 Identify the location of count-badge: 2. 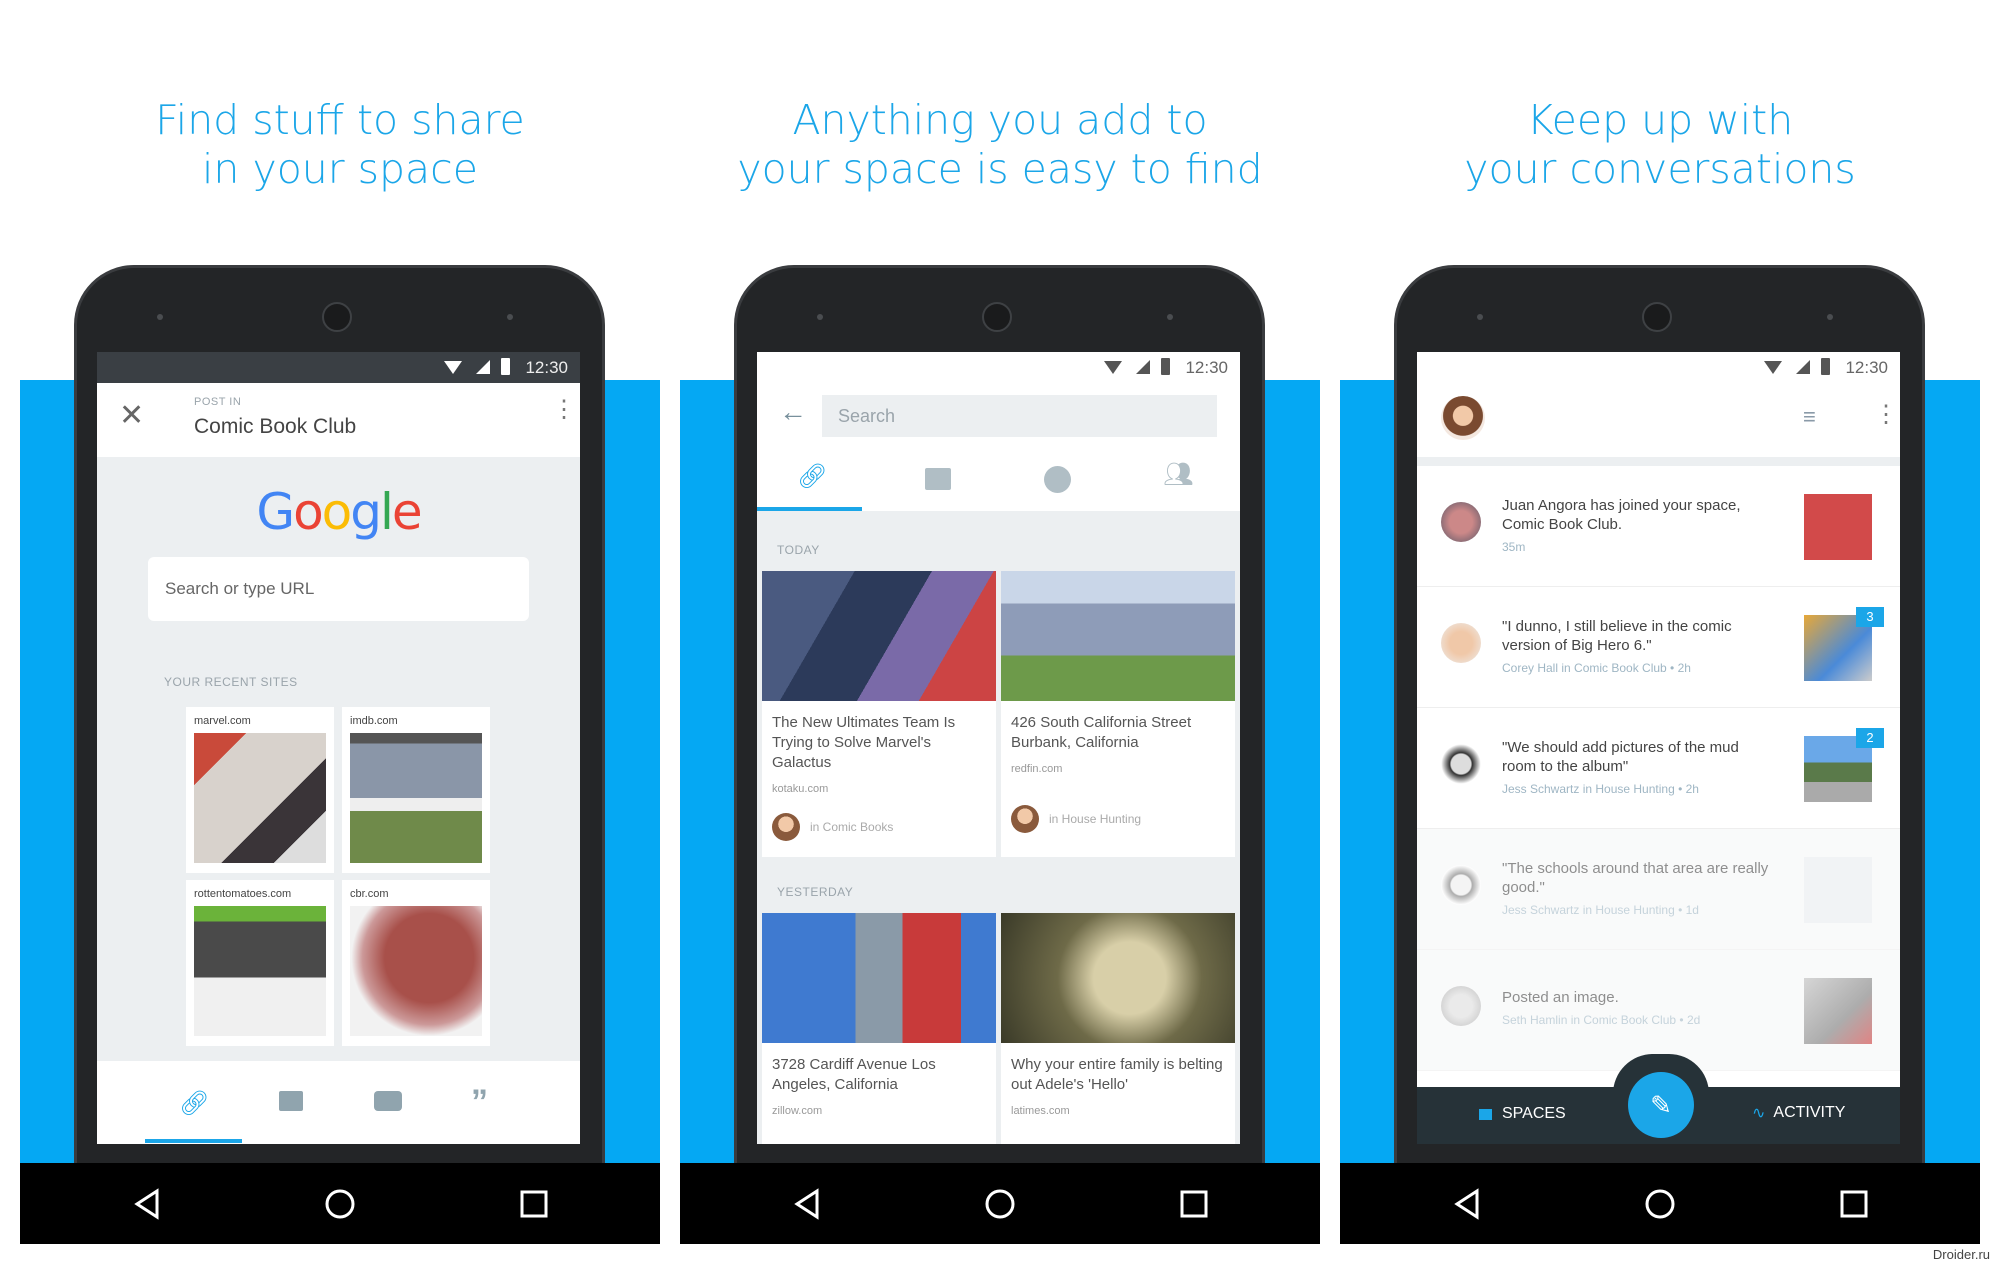
(1870, 738).